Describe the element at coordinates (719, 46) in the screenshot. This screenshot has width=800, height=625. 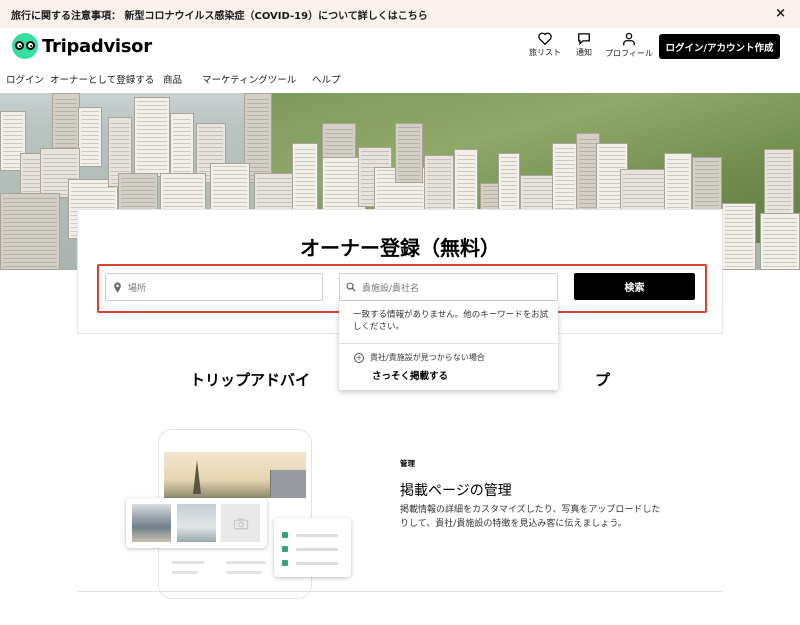
I see `login-signup-button: ログイン/アカウント作成` at that location.